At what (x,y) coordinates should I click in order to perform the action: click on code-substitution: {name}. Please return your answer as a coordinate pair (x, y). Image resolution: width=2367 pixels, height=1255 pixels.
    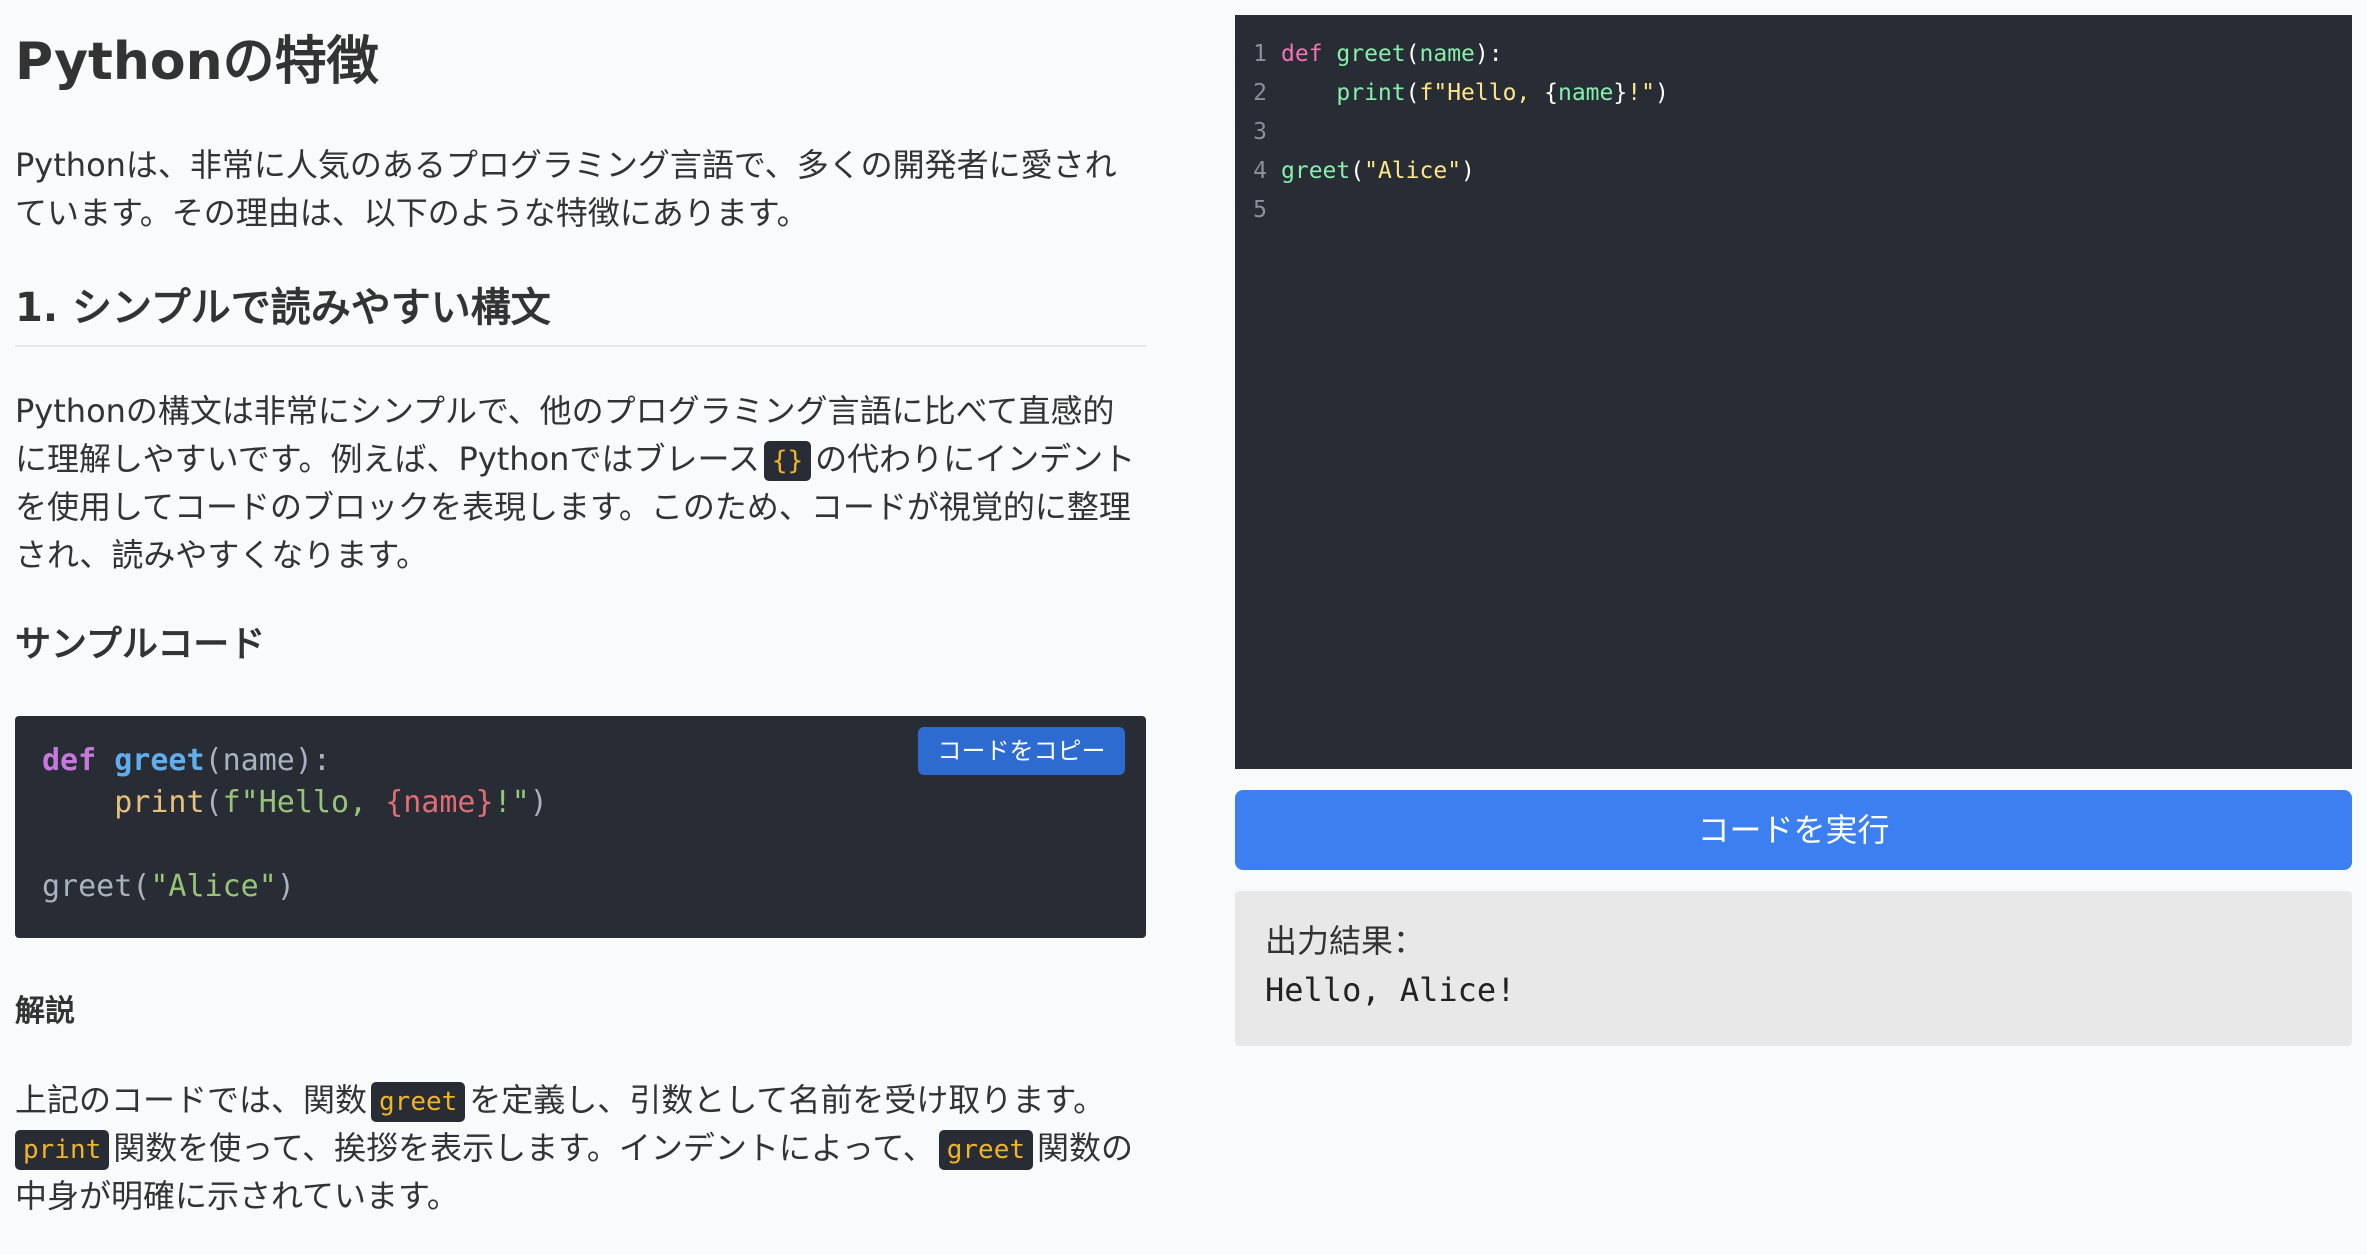
    Looking at the image, I should click on (439, 802).